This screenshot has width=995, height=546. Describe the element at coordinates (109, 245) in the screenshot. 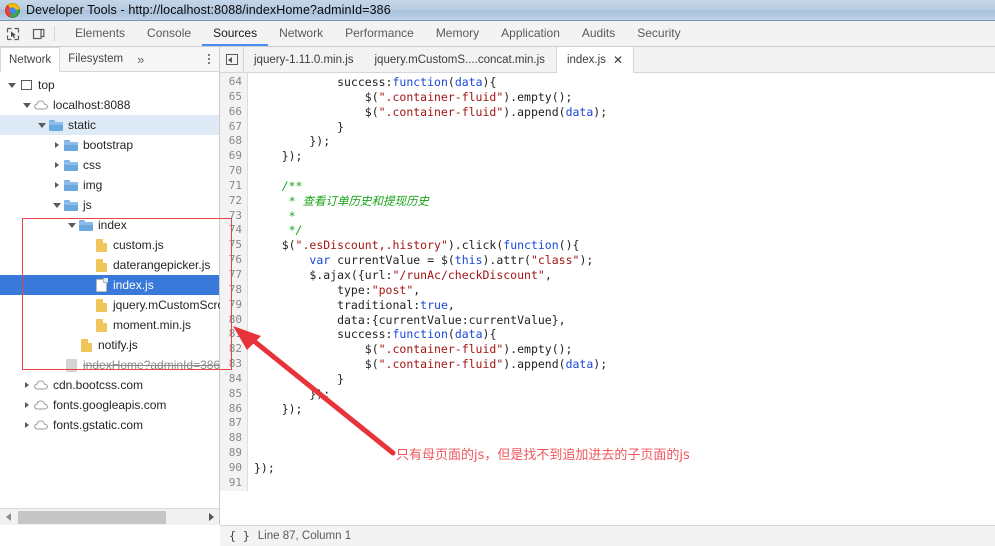

I see `tree-item-custom-js: custom.js` at that location.